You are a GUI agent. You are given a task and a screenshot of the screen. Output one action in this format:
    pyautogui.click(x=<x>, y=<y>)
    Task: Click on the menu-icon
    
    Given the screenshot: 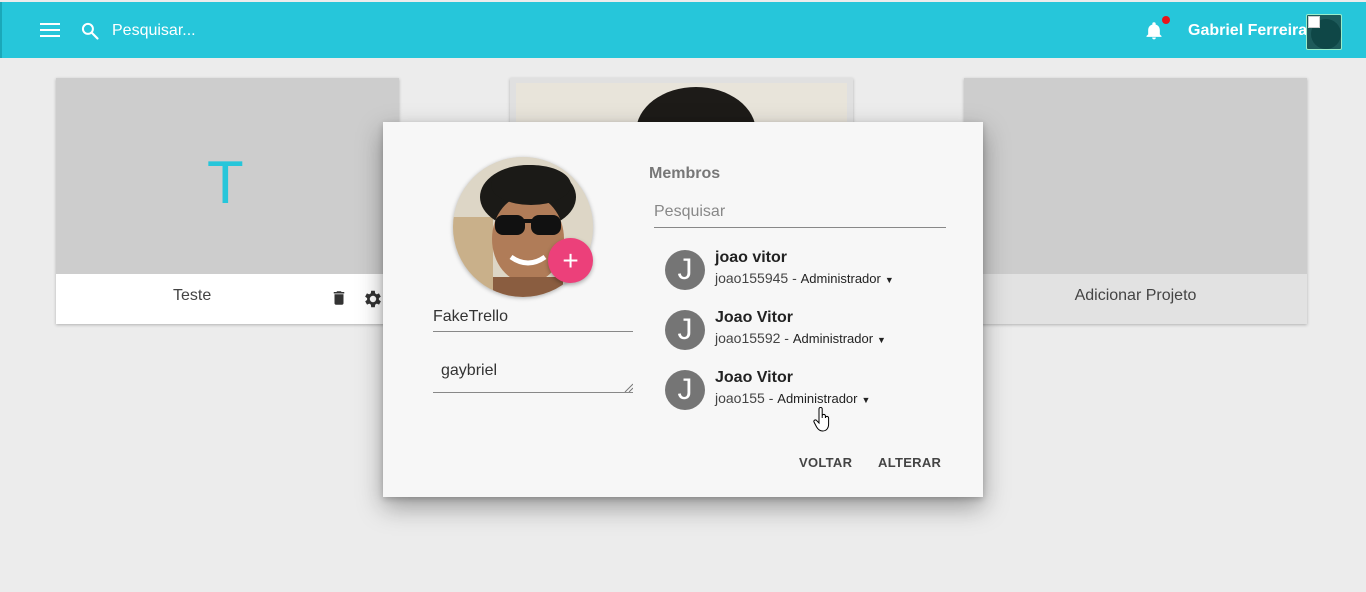 What is the action you would take?
    pyautogui.click(x=50, y=30)
    